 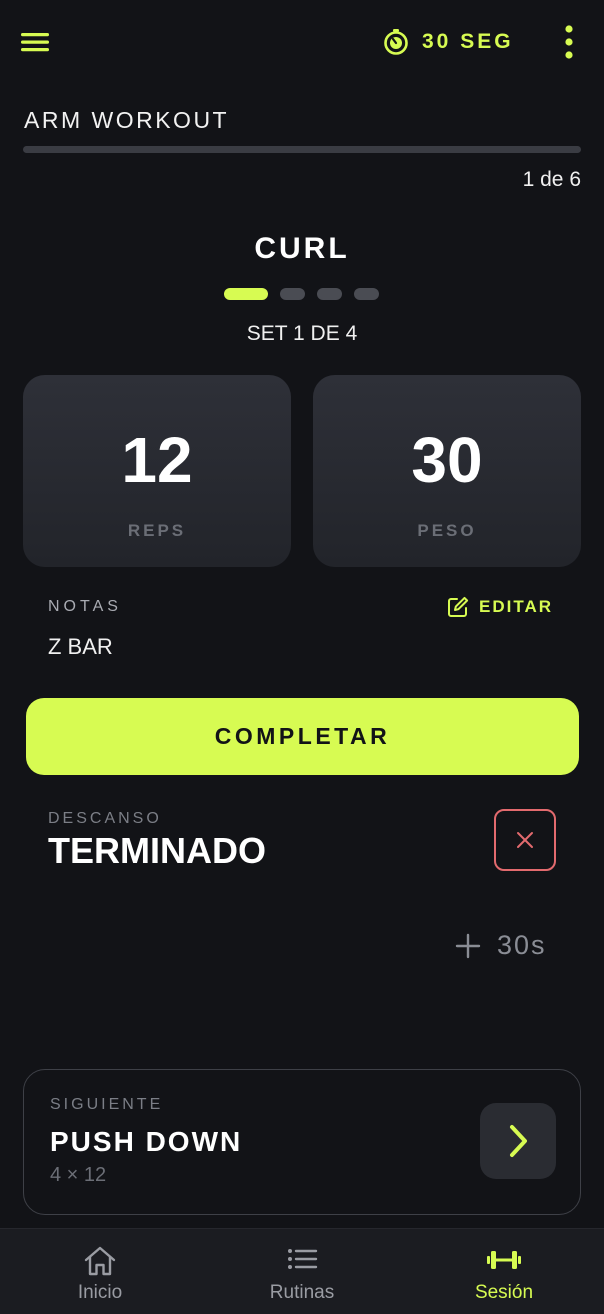 I want to click on more-vertical-icon, so click(x=569, y=42).